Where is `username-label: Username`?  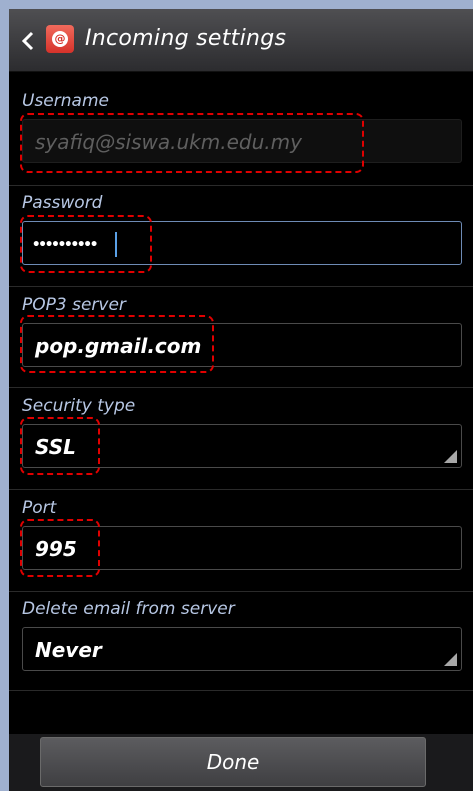
username-label: Username is located at coordinates (65, 101).